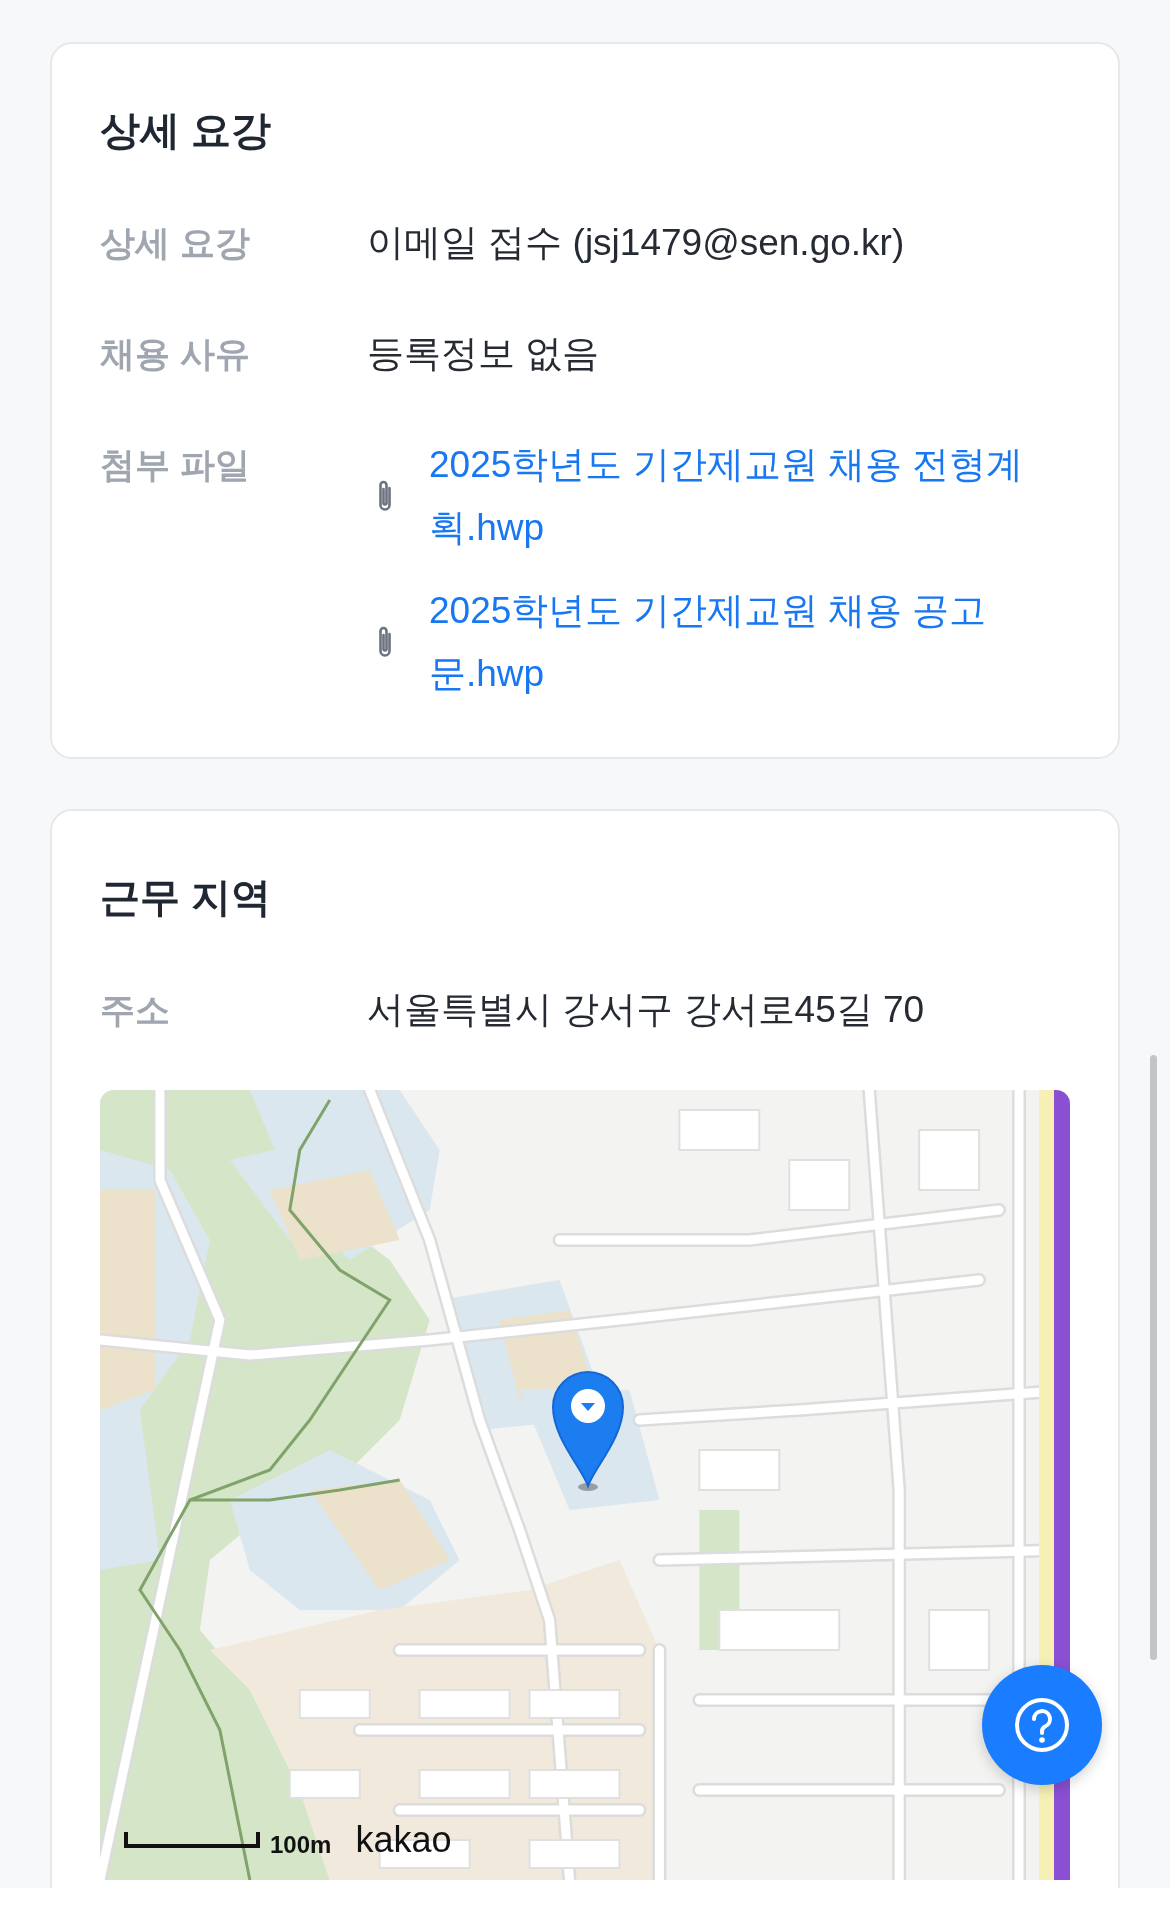  What do you see at coordinates (483, 354) in the screenshot?
I see `field-value: 등록정보 없음` at bounding box center [483, 354].